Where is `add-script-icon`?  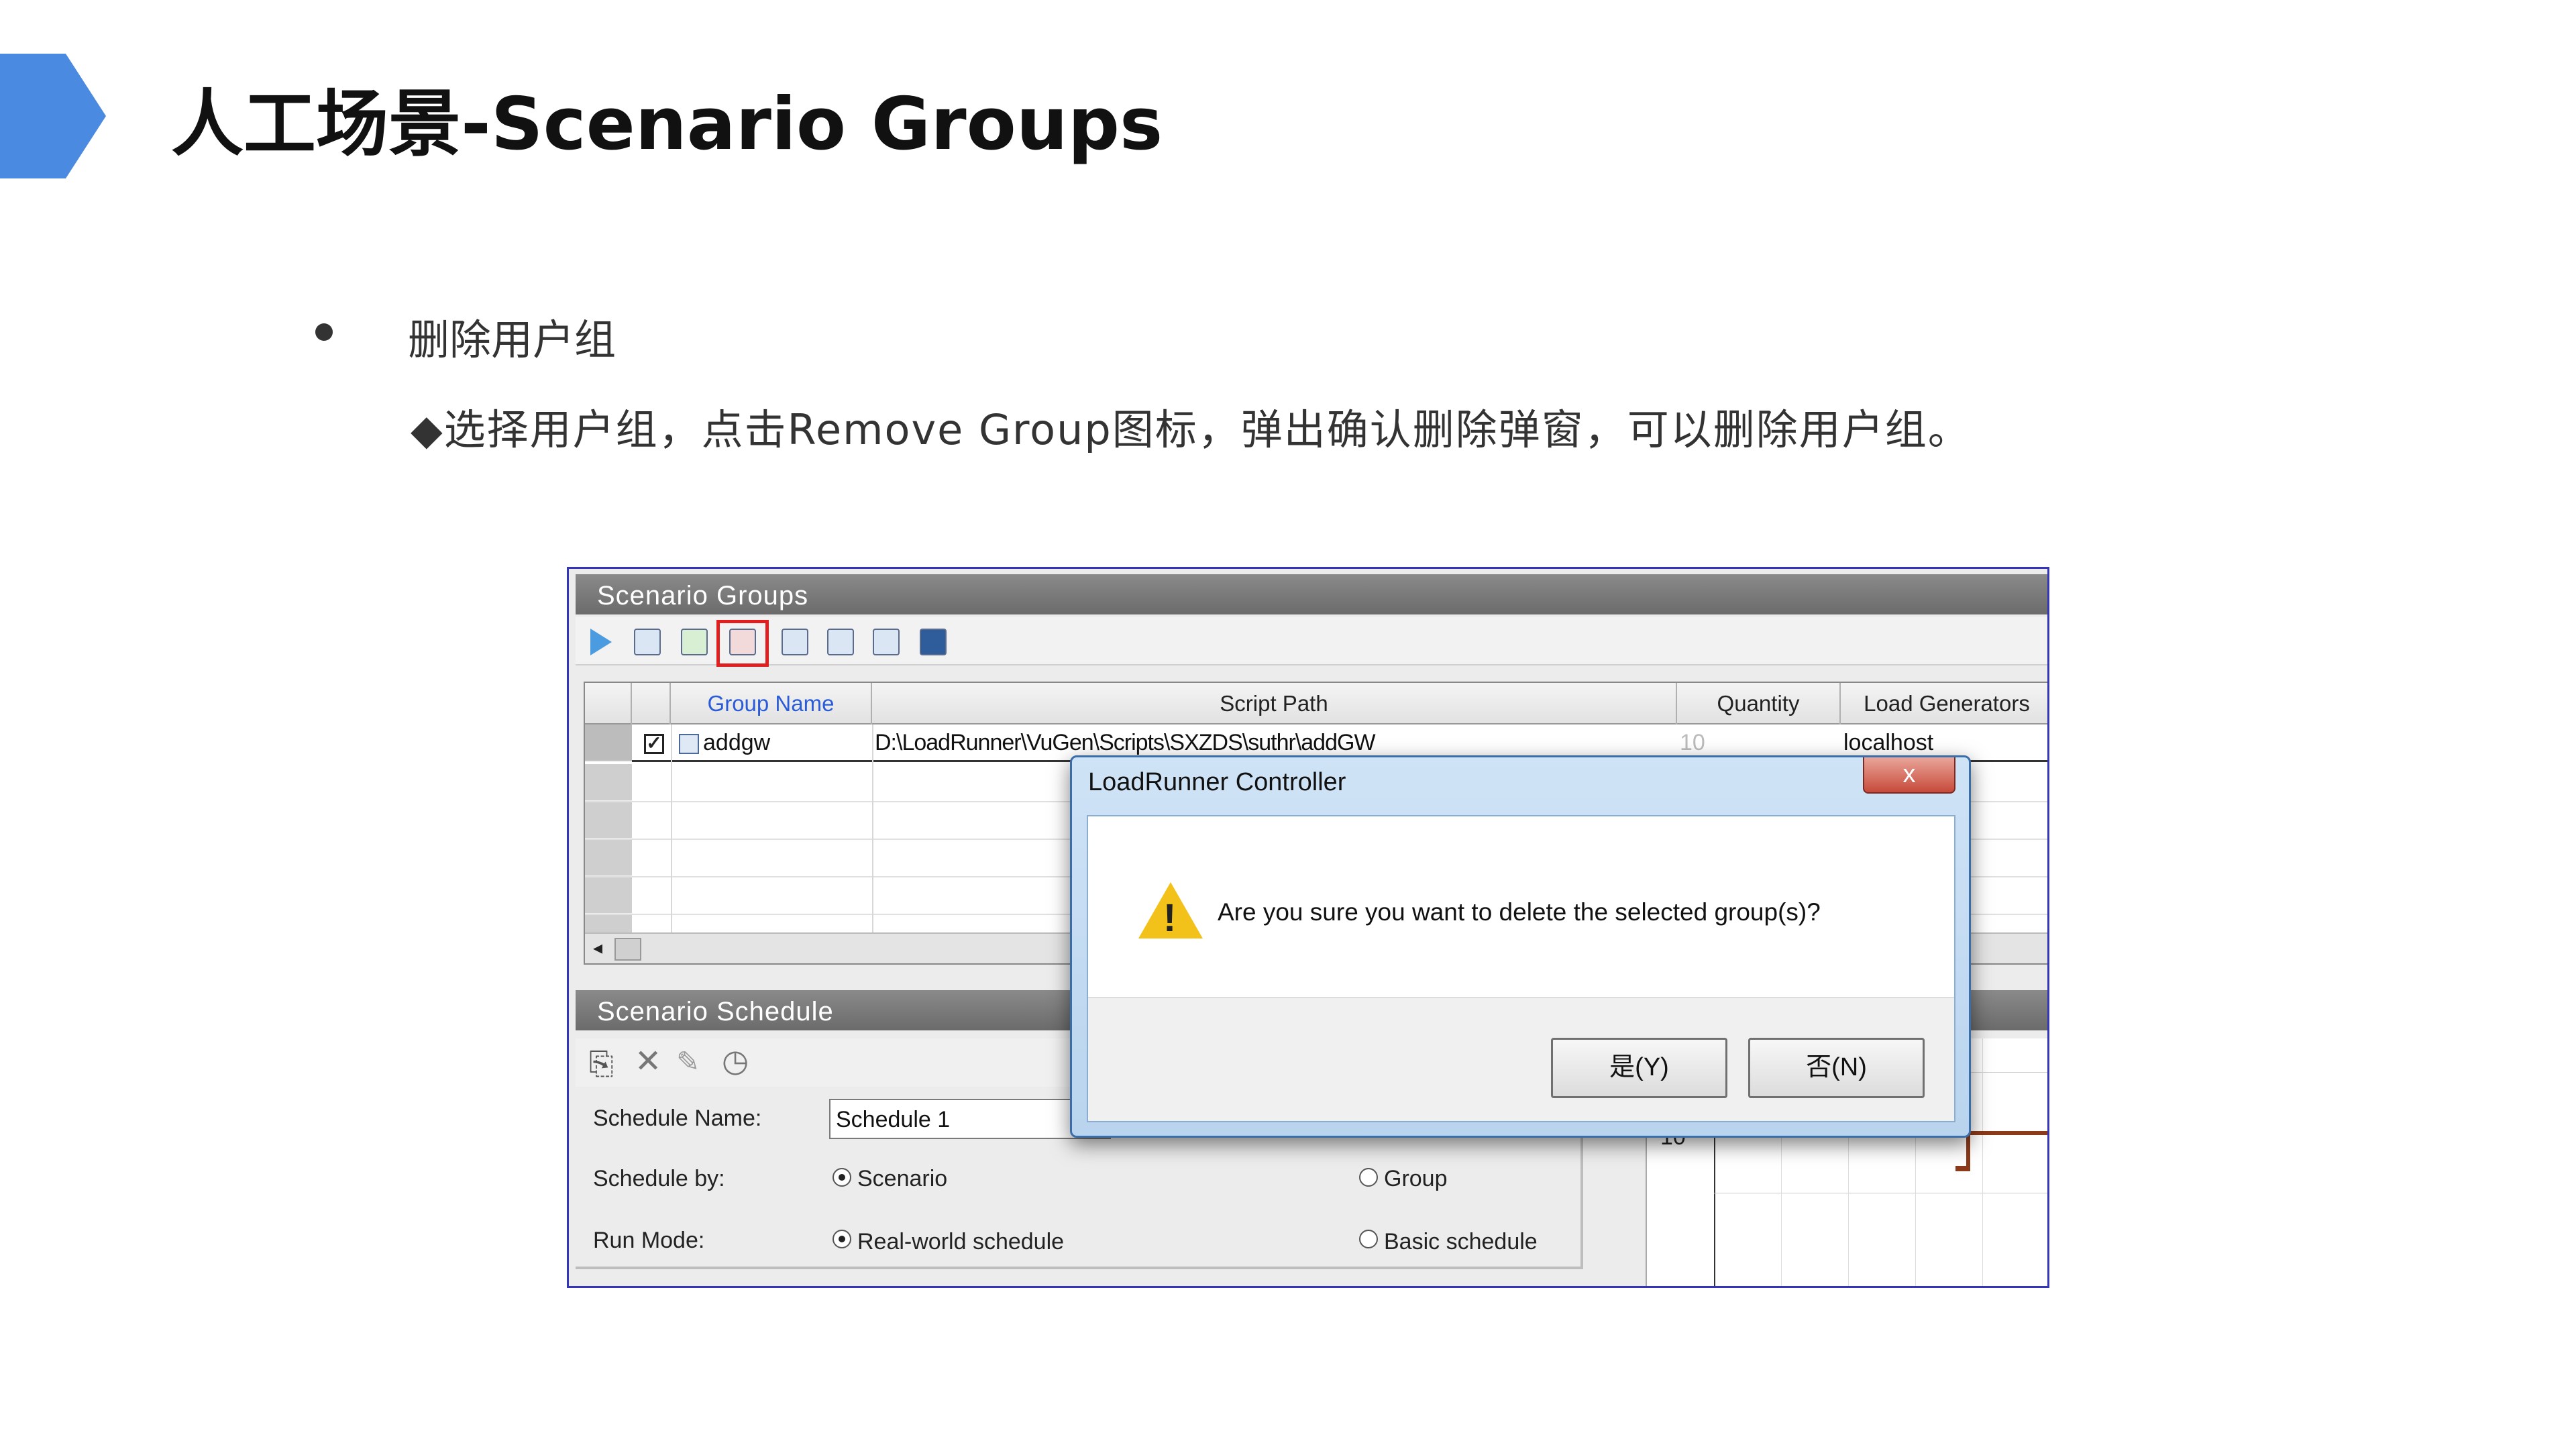
add-script-icon is located at coordinates (694, 642).